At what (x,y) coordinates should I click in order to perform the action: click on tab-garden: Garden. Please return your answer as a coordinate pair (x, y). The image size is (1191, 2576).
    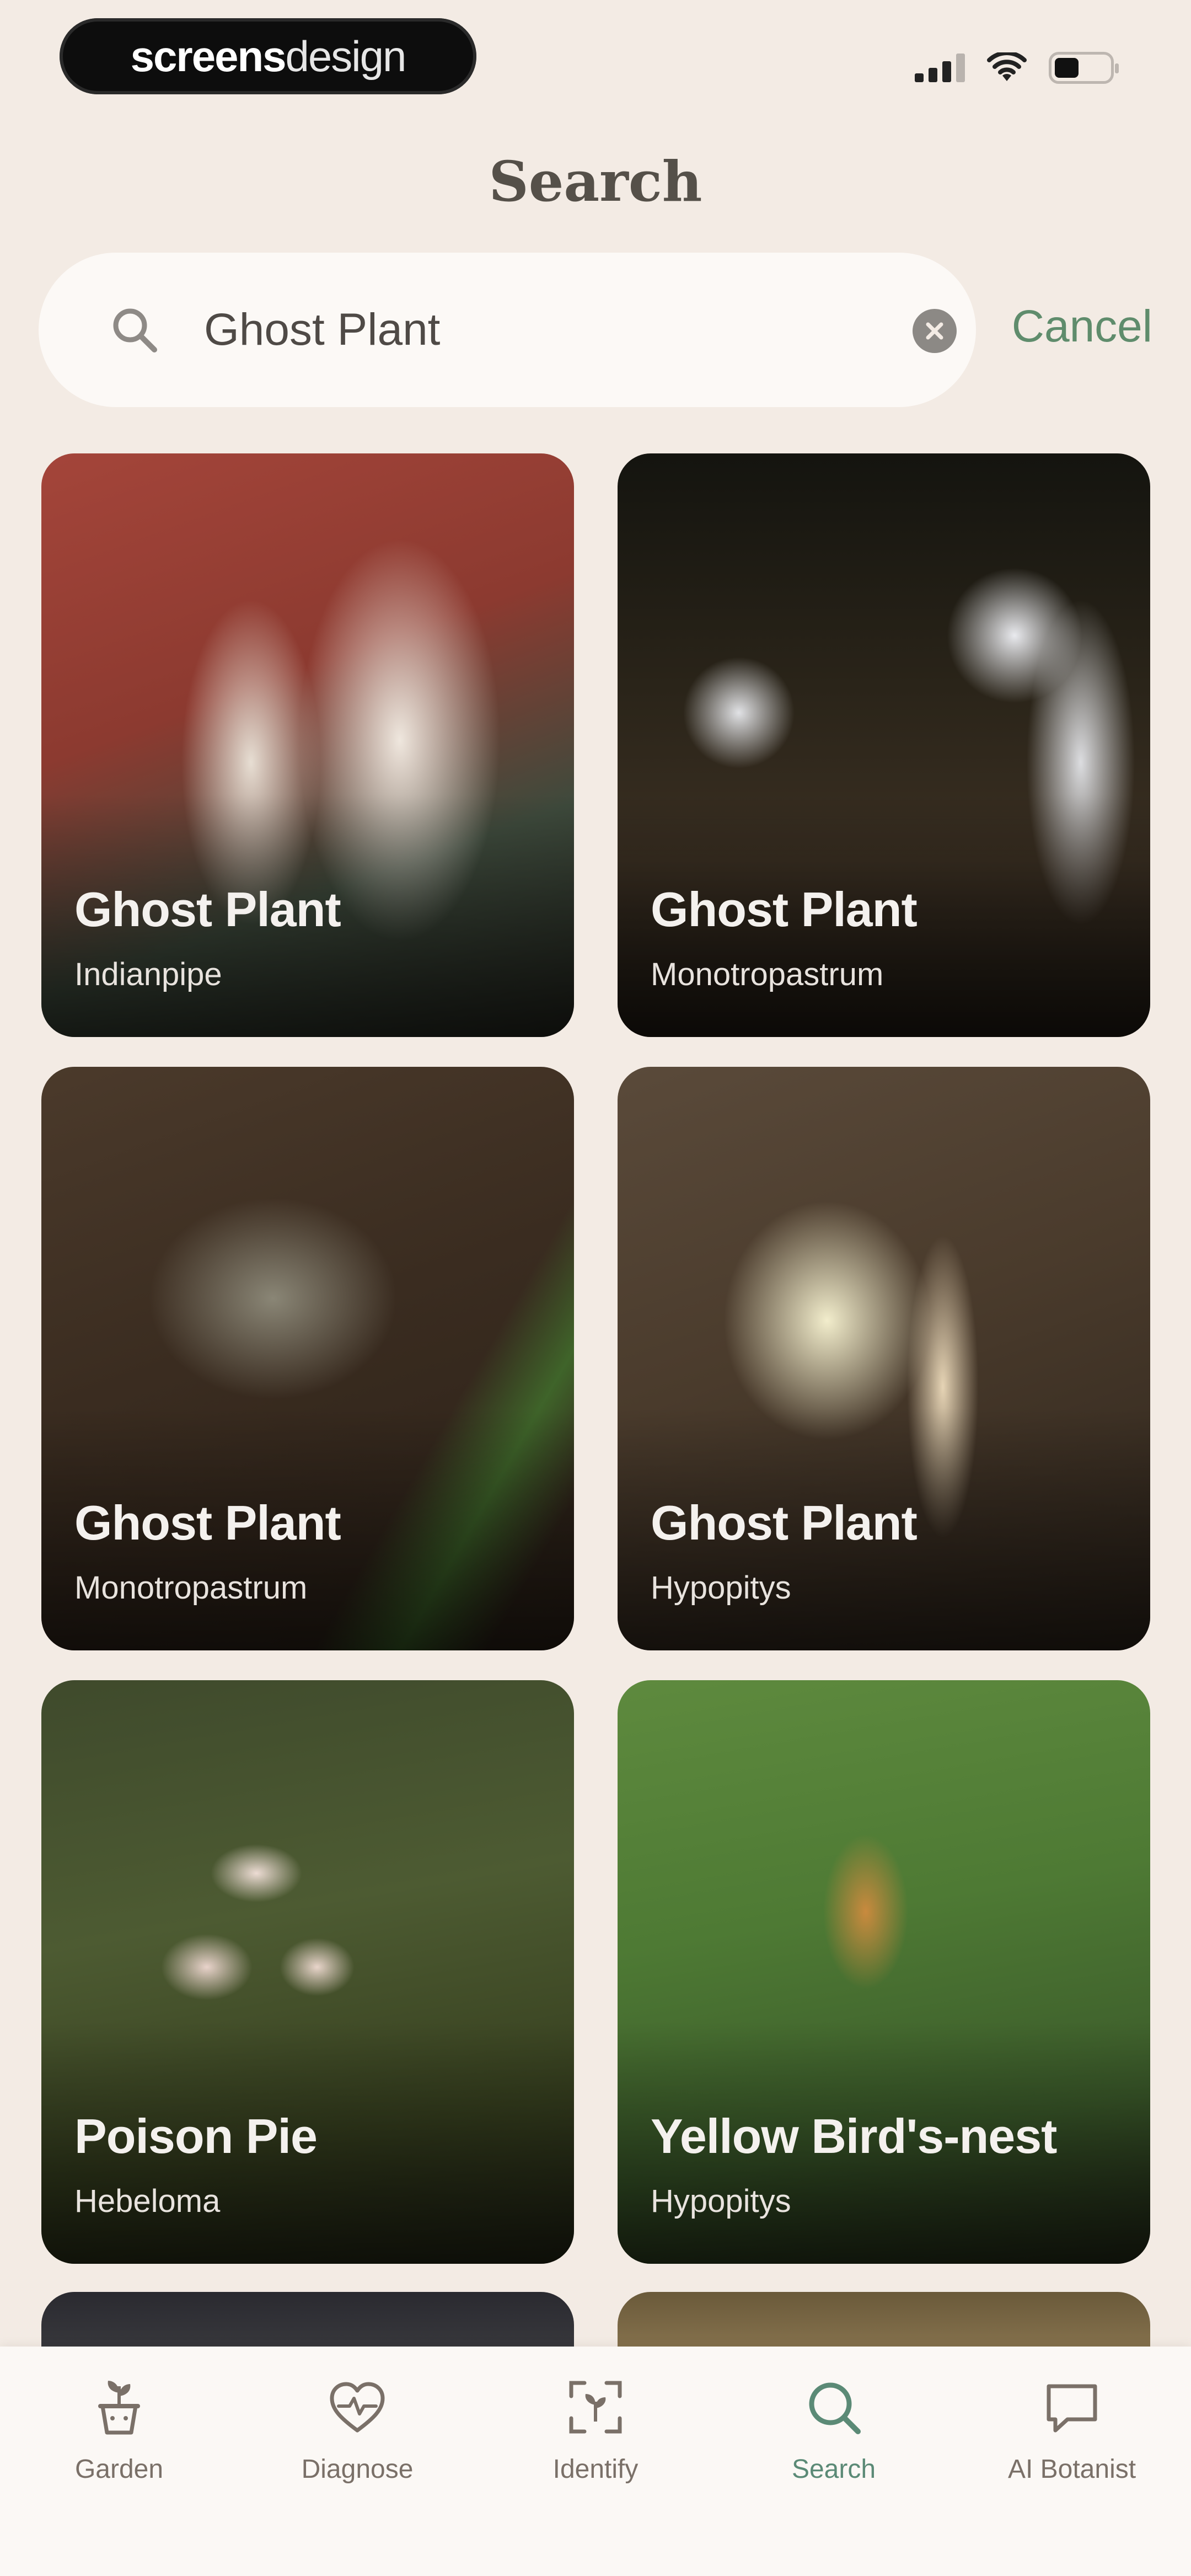
    Looking at the image, I should click on (119, 2461).